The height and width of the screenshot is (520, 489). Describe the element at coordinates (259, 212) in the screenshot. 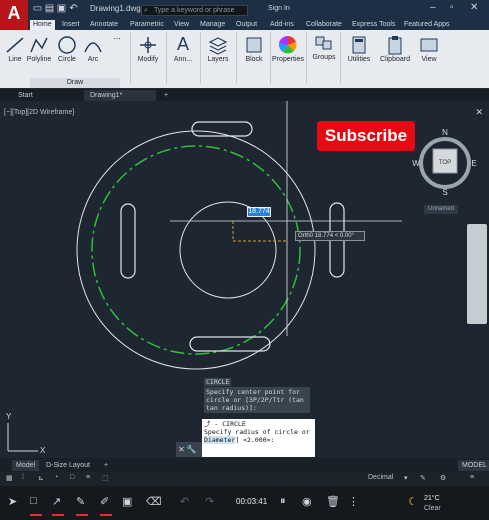

I see `dynamic-input-field: 18.774` at that location.